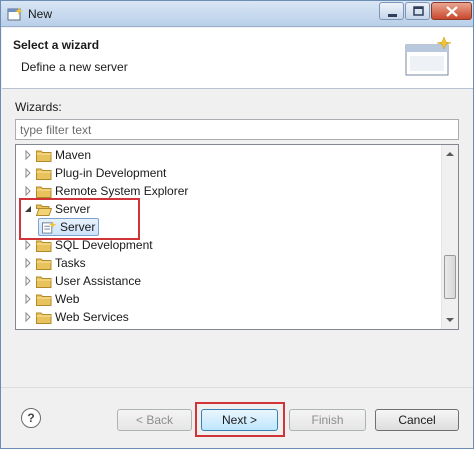  Describe the element at coordinates (391, 11) in the screenshot. I see `minimize-button` at that location.